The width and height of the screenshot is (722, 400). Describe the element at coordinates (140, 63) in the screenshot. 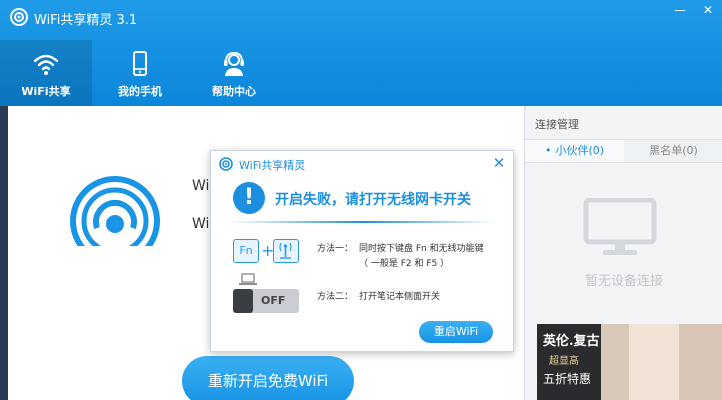

I see `phone-icon` at that location.